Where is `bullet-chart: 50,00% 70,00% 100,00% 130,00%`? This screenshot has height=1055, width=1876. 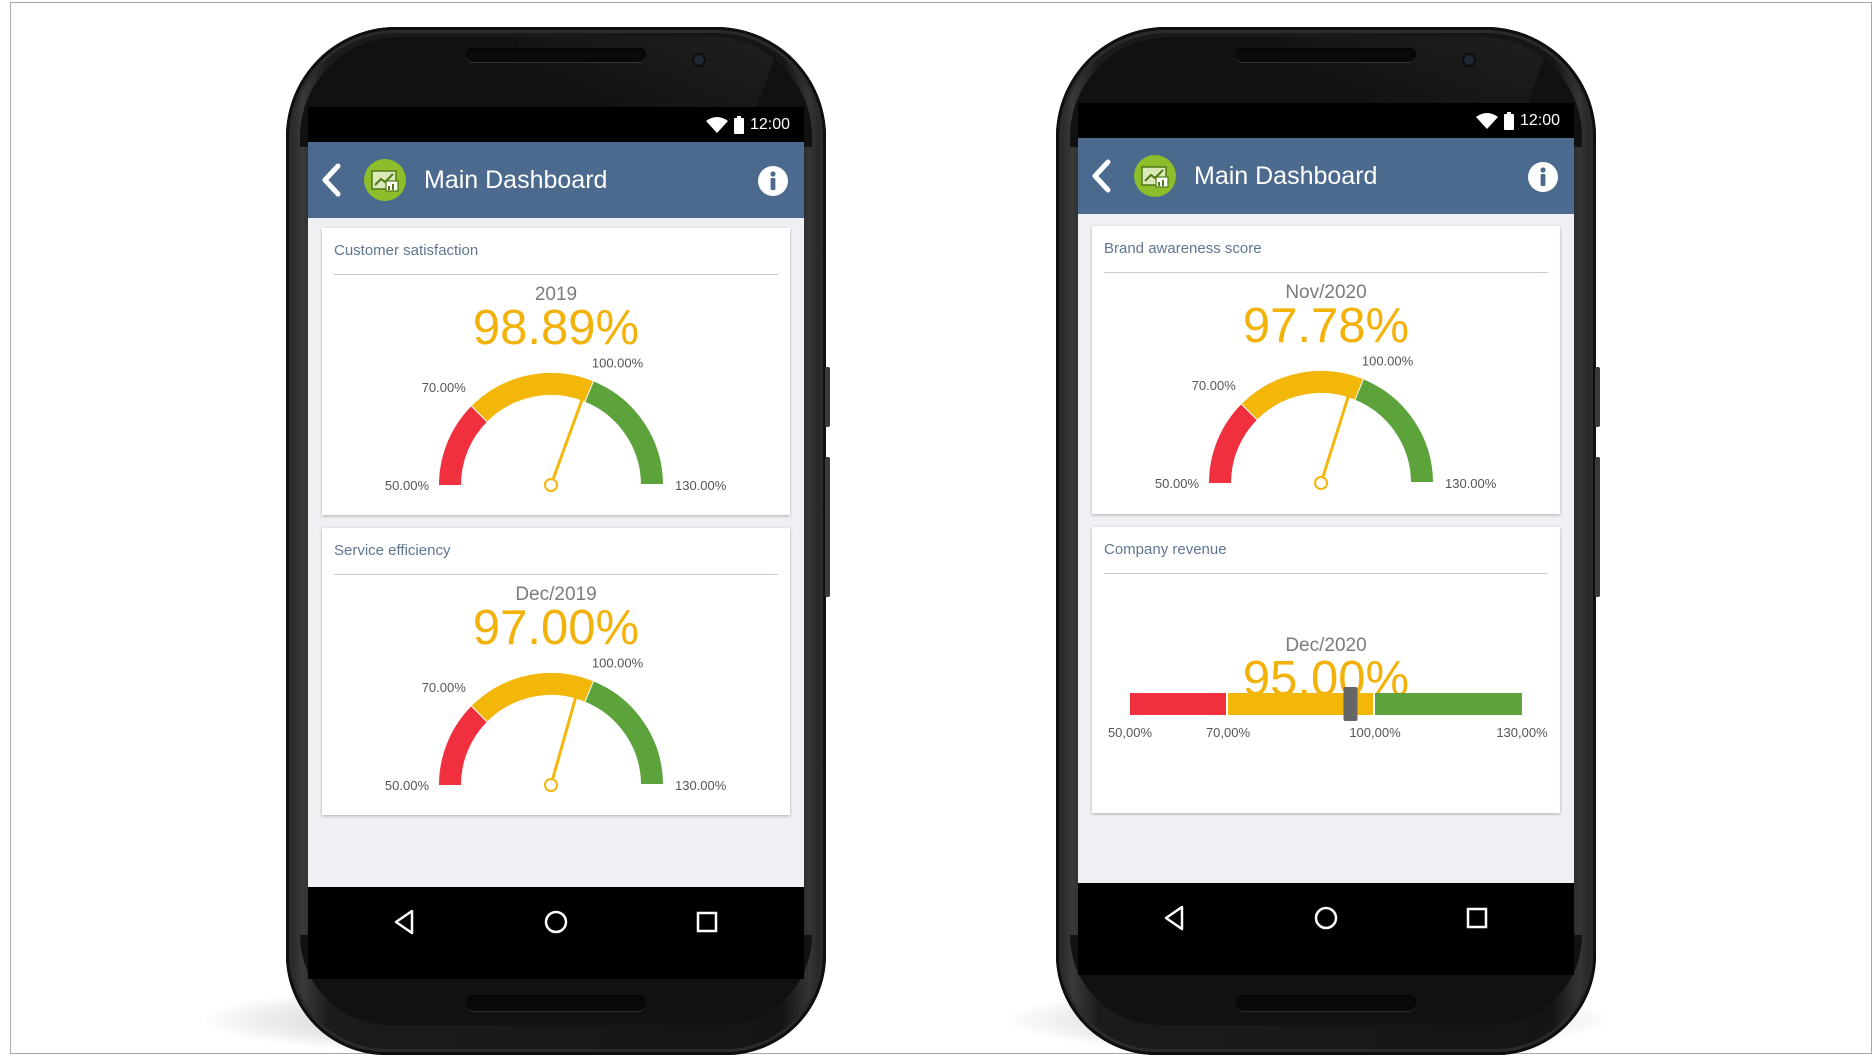 bullet-chart: 50,00% 70,00% 100,00% 130,00% is located at coordinates (1328, 713).